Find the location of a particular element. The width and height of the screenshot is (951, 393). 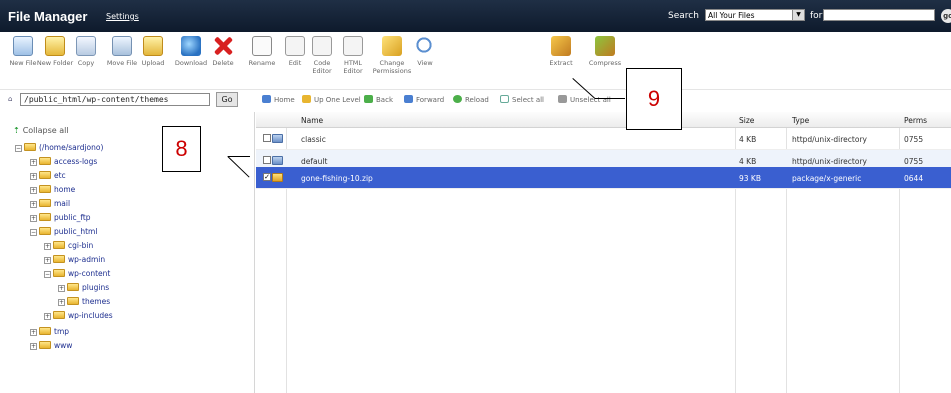

new-folder-icon is located at coordinates (55, 46).